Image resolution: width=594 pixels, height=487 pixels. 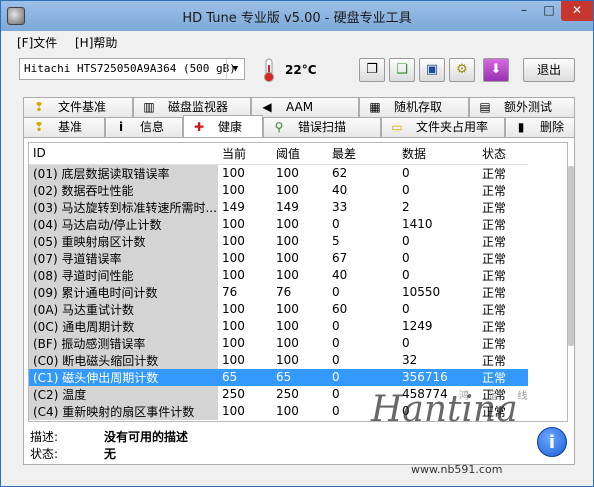 I want to click on table-row: (08) 寻道时间性能 100 100 40 0 正常, so click(x=278, y=275).